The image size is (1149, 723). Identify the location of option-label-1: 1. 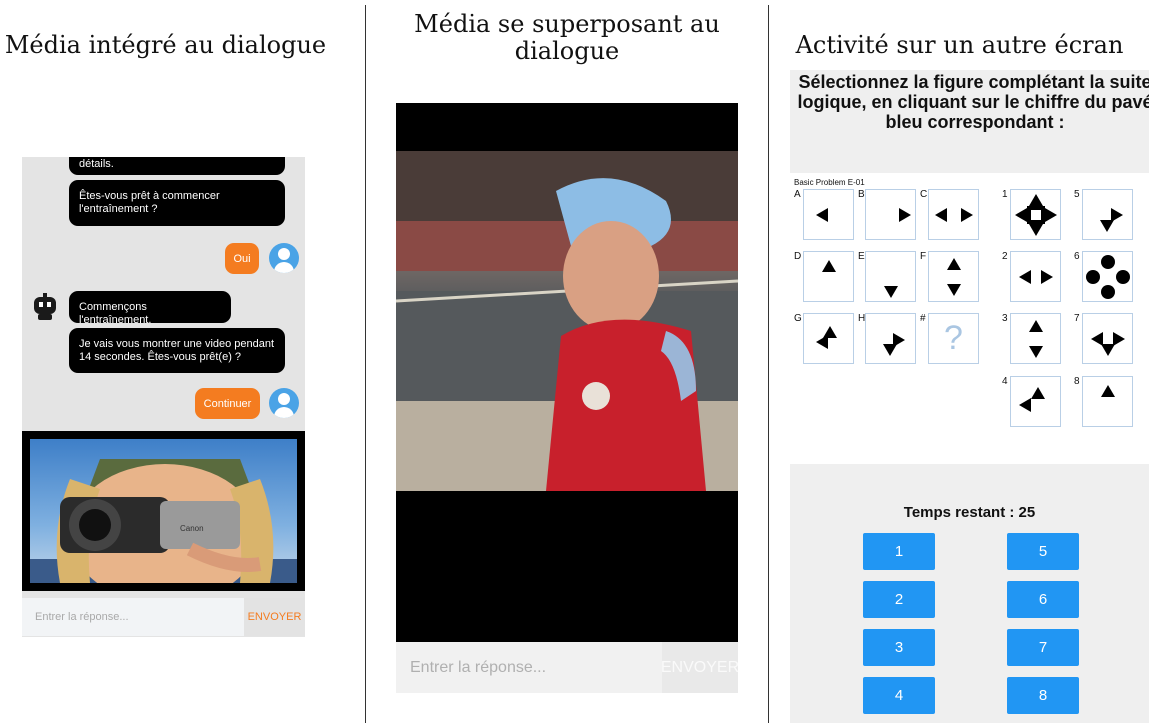
(1005, 194).